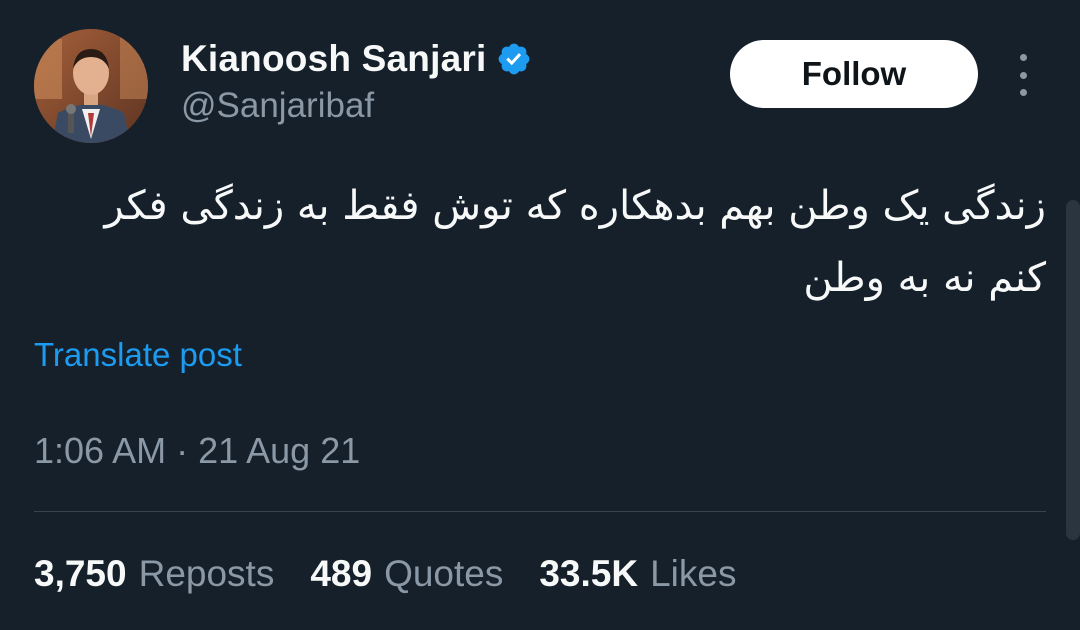  I want to click on quotes-count: 489, so click(341, 573).